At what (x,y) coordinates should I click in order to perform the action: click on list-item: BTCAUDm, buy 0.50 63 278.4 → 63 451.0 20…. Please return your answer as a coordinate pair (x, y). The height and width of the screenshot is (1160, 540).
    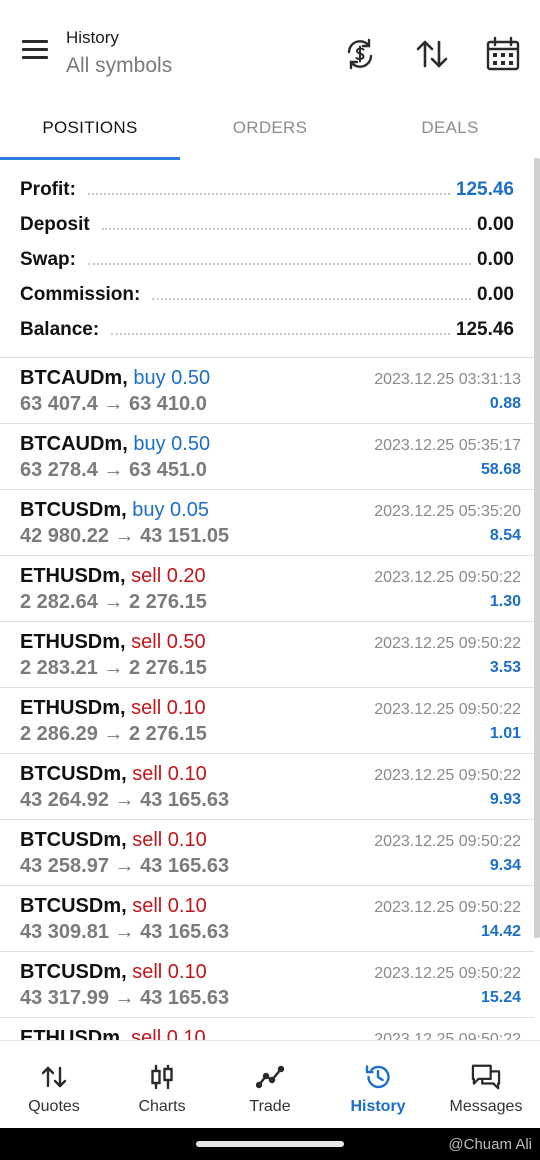
    Looking at the image, I should click on (267, 457).